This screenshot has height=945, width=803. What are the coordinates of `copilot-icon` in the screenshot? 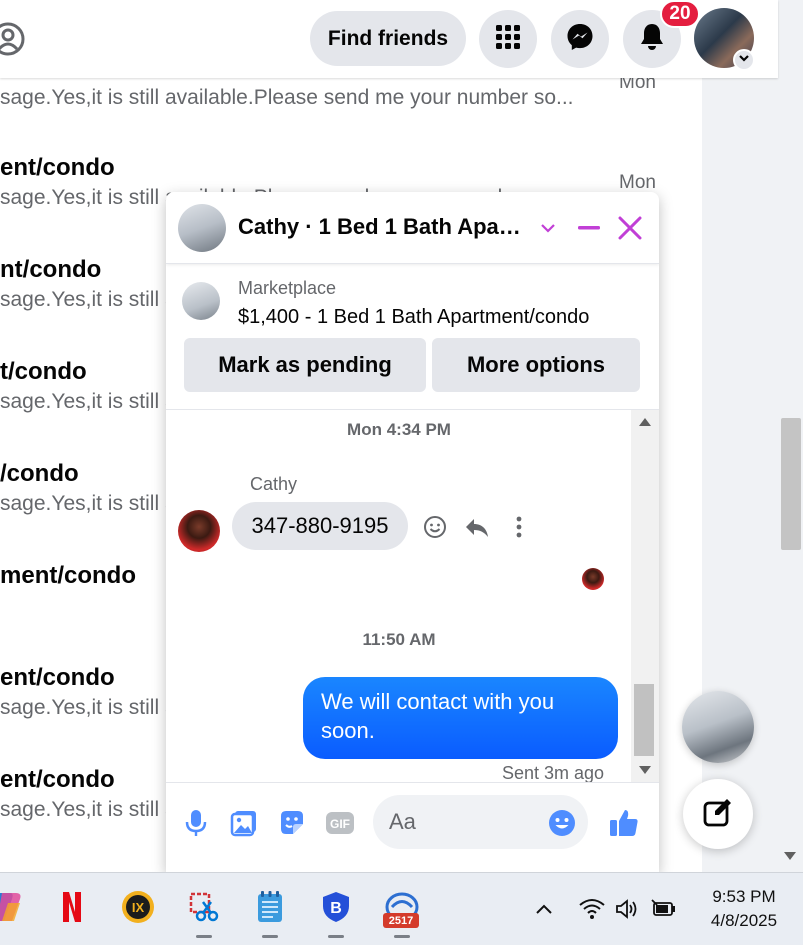 It's located at (13, 907).